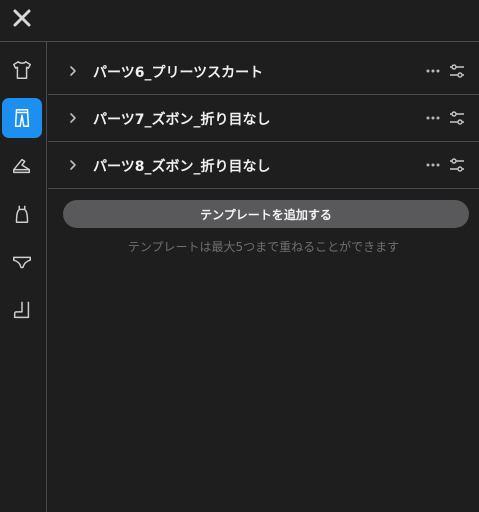  I want to click on category-sidebar, so click(23, 277).